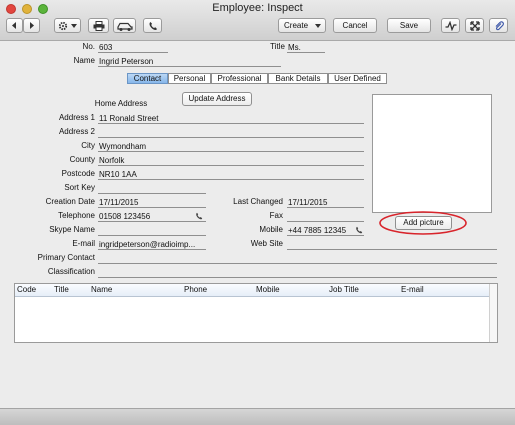 Image resolution: width=515 pixels, height=425 pixels. Describe the element at coordinates (76, 117) in the screenshot. I see `address1-label: Address 1` at that location.